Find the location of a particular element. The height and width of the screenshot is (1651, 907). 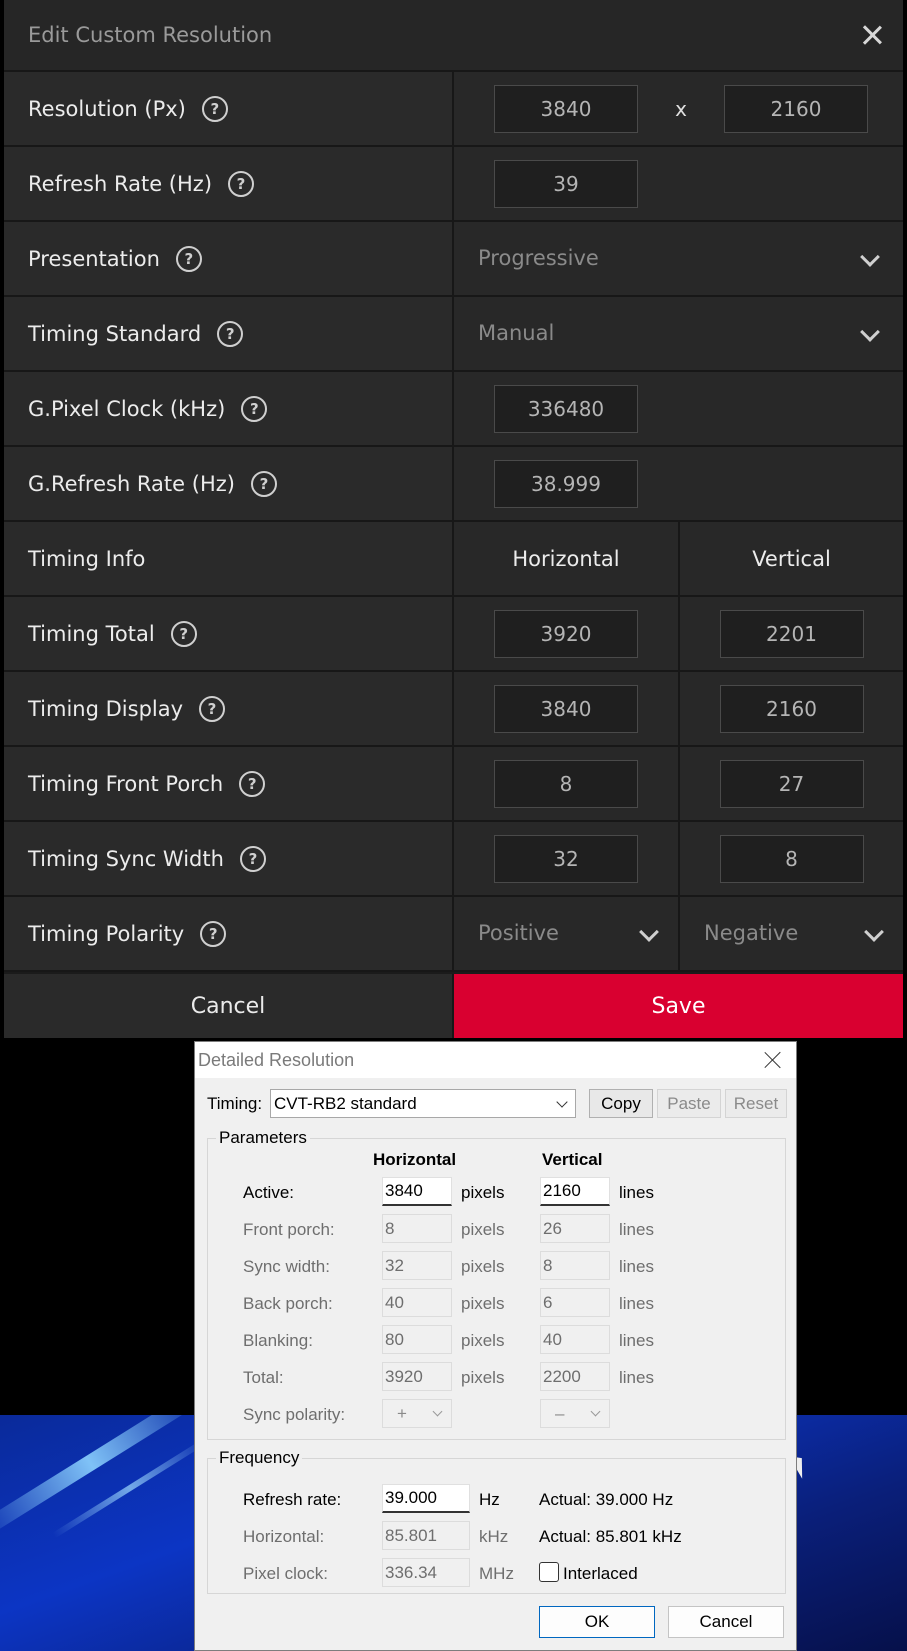

save-button: Save is located at coordinates (678, 1006).